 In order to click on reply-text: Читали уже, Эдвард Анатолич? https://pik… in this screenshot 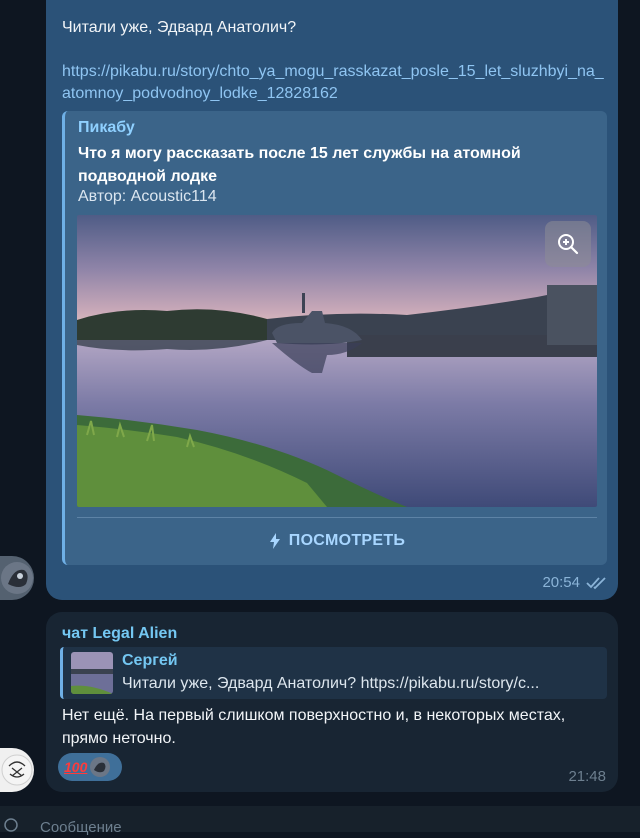, I will do `click(331, 683)`.